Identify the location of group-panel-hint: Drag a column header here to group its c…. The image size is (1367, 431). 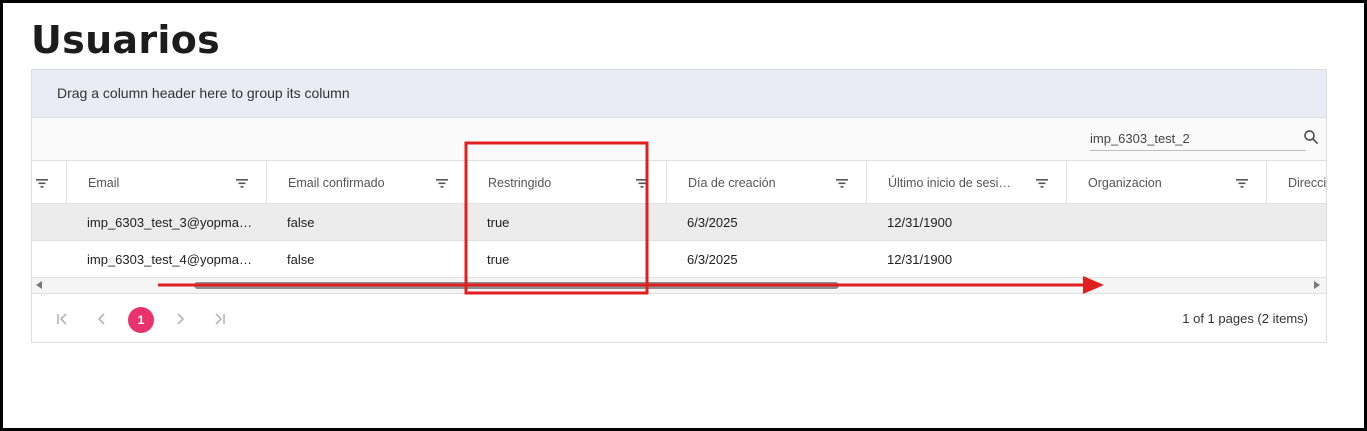
(203, 93).